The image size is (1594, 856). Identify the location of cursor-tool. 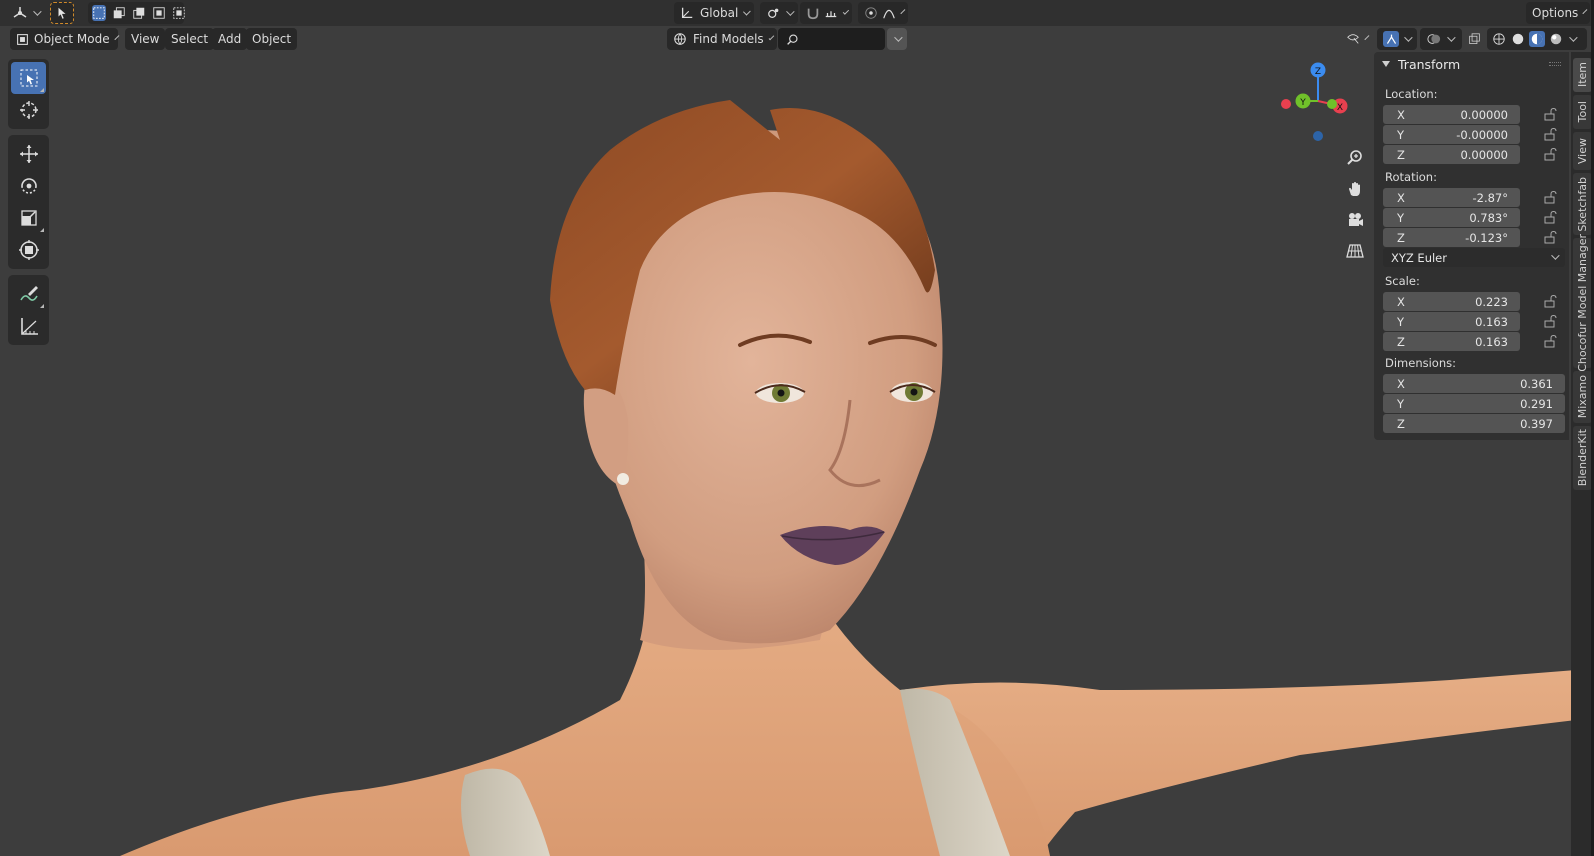
(28, 110).